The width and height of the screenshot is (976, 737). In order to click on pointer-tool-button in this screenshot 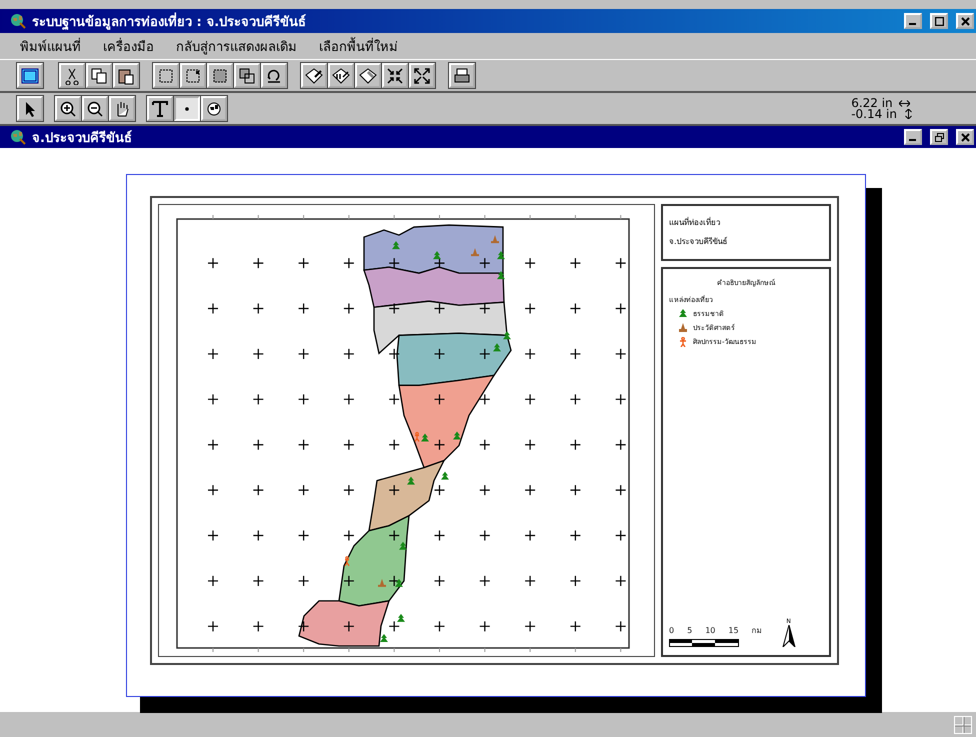, I will do `click(30, 108)`.